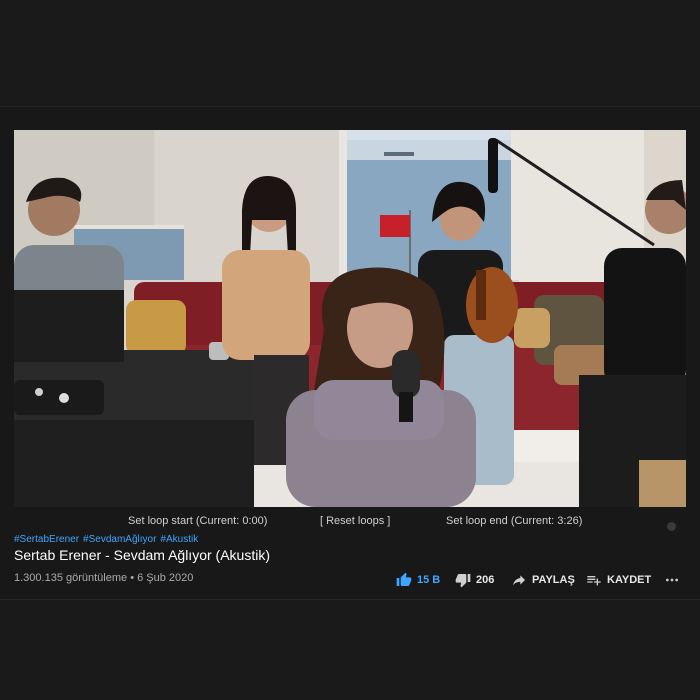 The width and height of the screenshot is (700, 700). I want to click on like-button: 15 B, so click(418, 580).